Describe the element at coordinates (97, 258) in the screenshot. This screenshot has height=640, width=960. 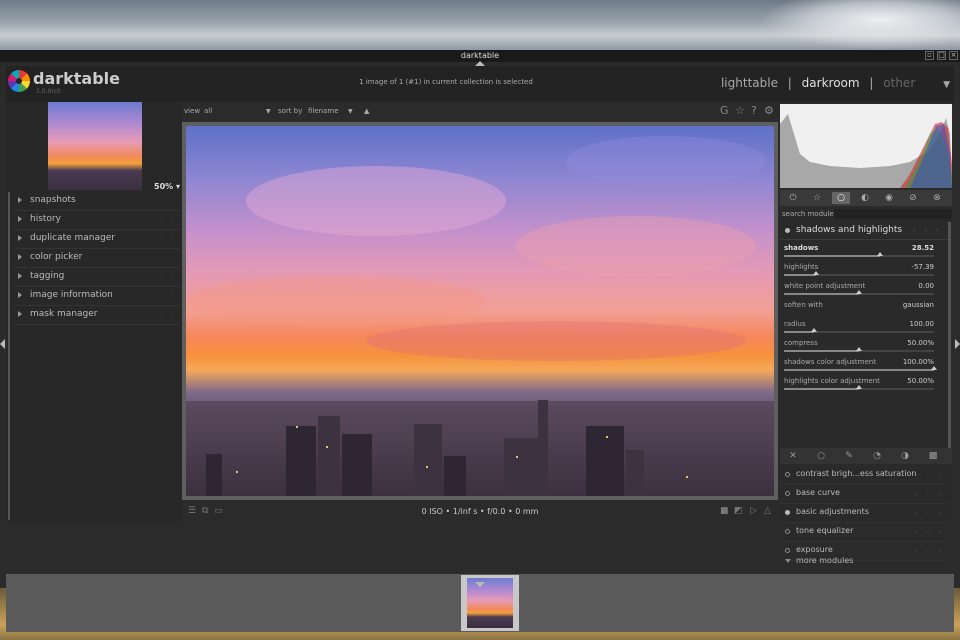
I see `left-module-color-picker: color picker ◦ ◦` at that location.